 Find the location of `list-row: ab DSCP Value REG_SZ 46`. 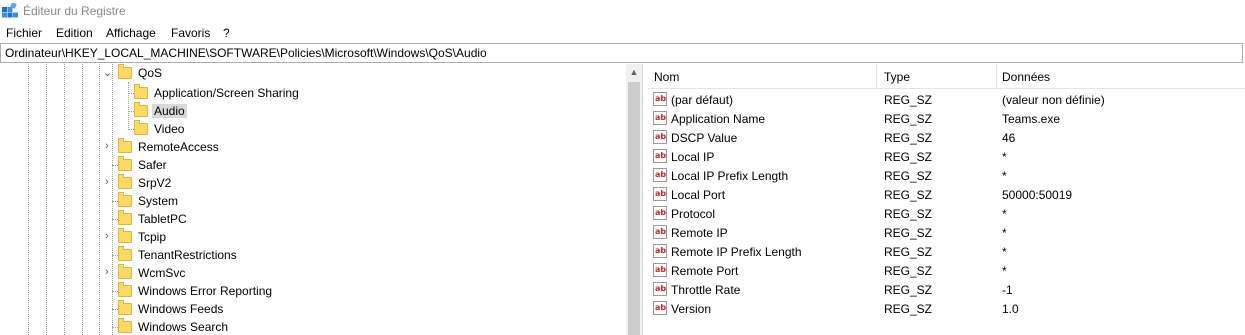

list-row: ab DSCP Value REG_SZ 46 is located at coordinates (946, 137).